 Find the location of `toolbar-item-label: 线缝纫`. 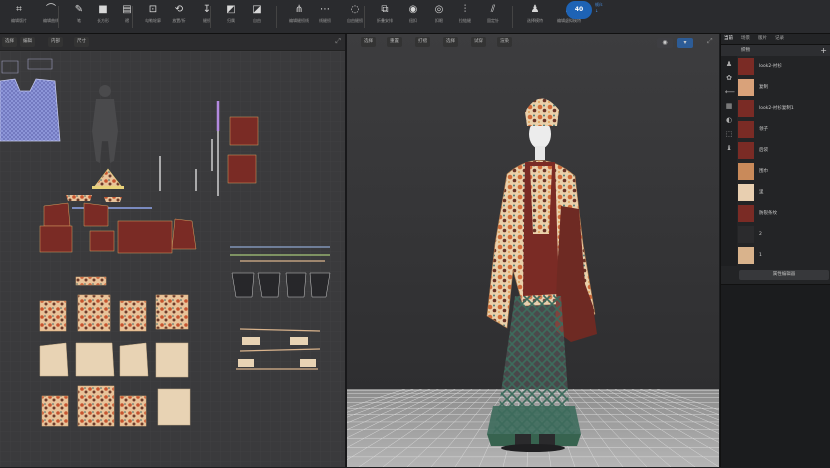

toolbar-item-label: 线缝纫 is located at coordinates (325, 20).